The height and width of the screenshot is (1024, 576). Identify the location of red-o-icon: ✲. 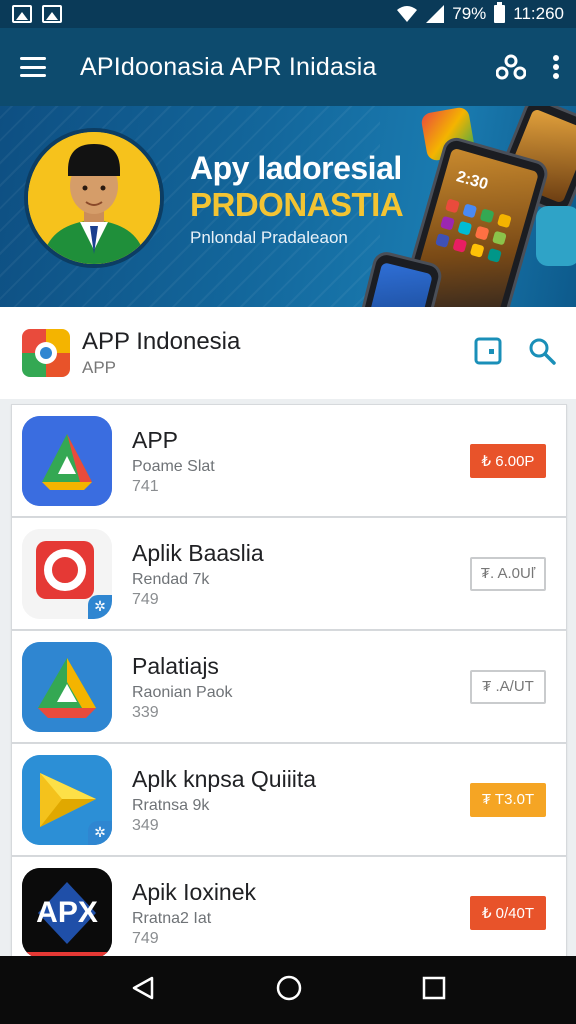
(67, 573).